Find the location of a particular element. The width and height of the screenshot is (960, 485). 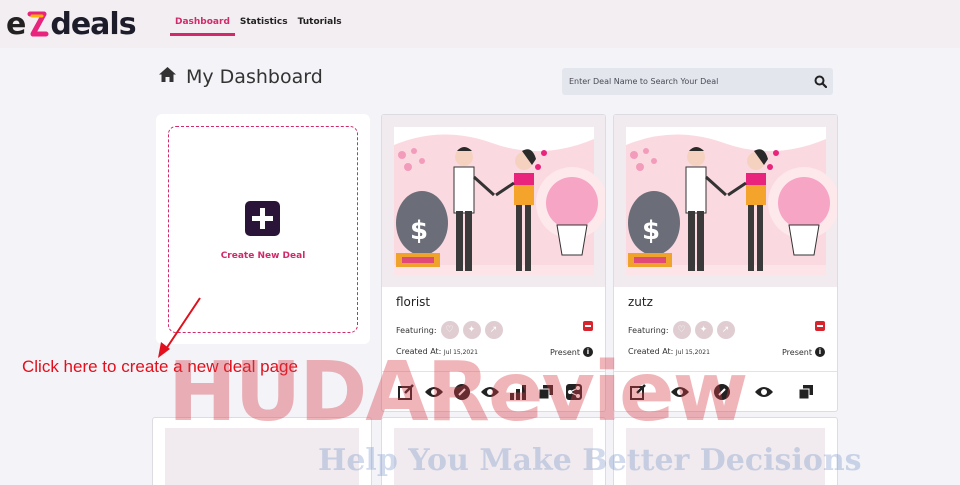

page-title: My Dashboard is located at coordinates (254, 77).